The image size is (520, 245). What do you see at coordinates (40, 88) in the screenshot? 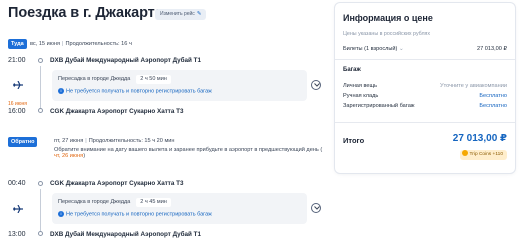
I see `outbound-route-line` at bounding box center [40, 88].